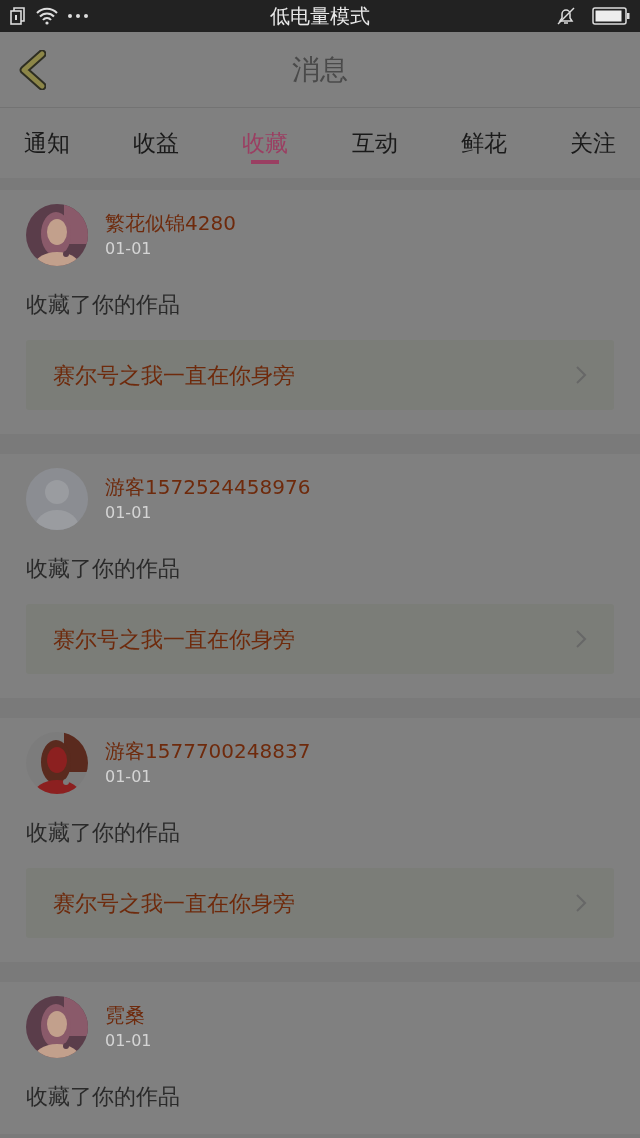 This screenshot has width=640, height=1138. What do you see at coordinates (170, 223) in the screenshot?
I see `user-name: 繁花似锦4280` at bounding box center [170, 223].